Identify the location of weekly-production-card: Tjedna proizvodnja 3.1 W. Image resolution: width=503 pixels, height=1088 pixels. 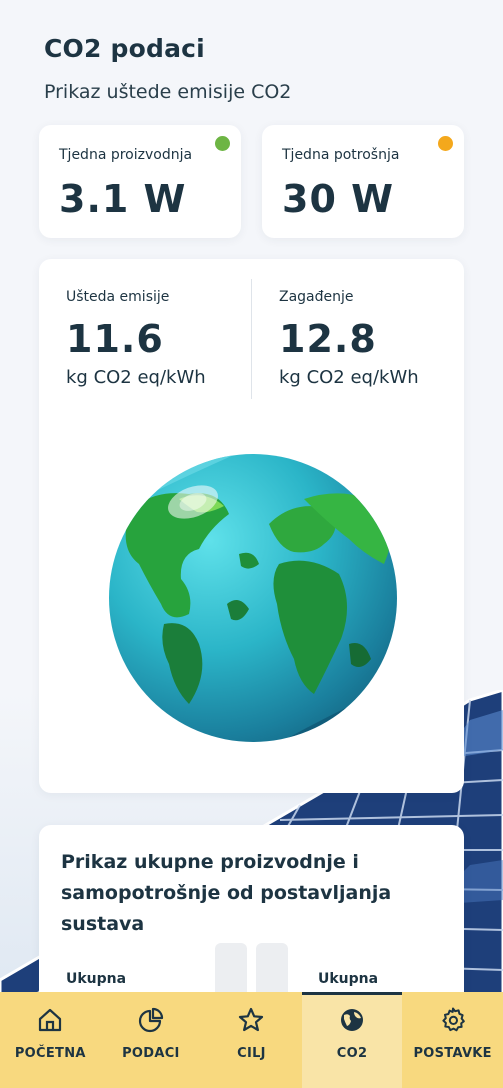
(140, 181).